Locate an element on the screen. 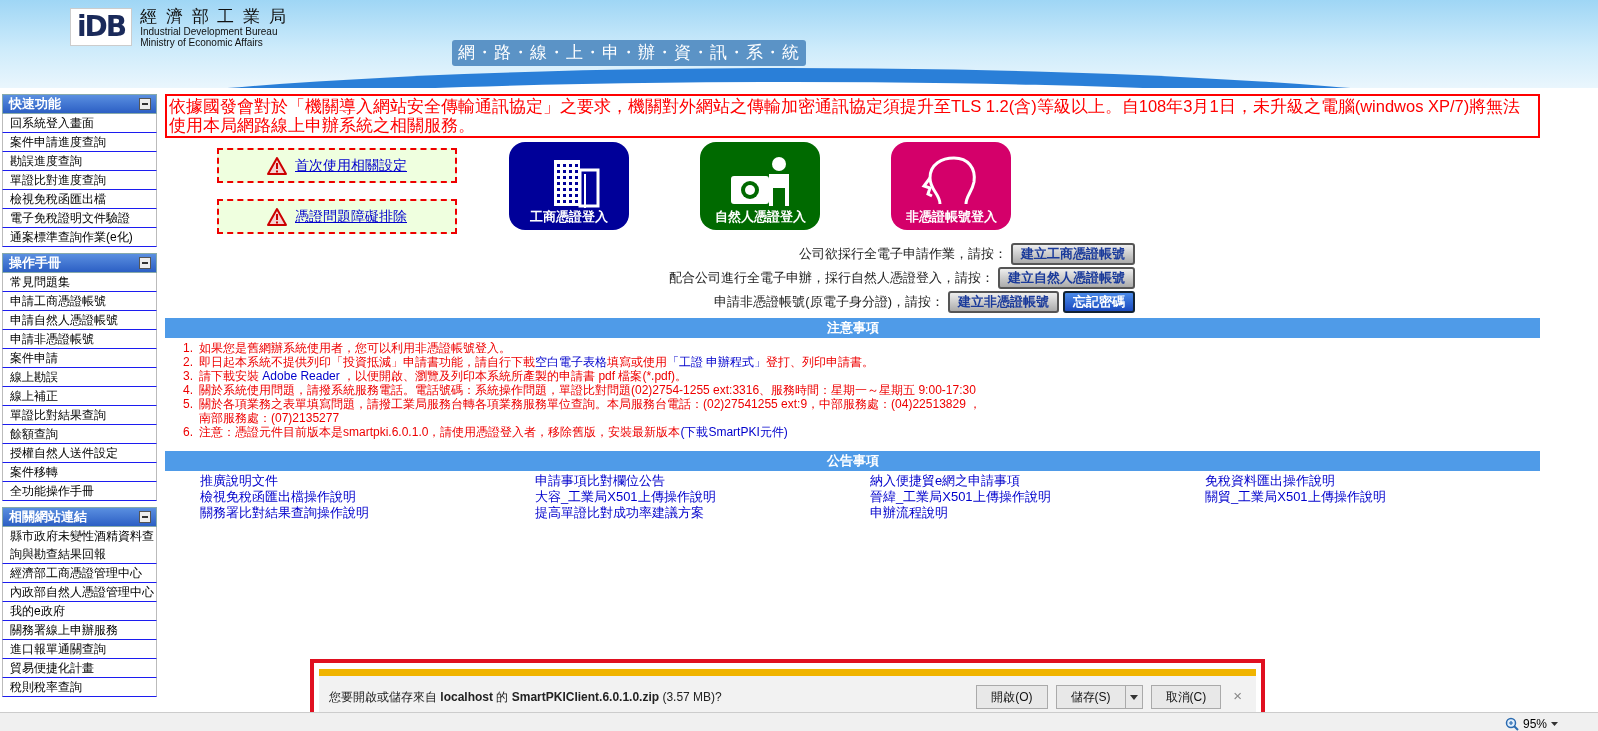 This screenshot has width=1598, height=731. sidebar-link: 案件申請 is located at coordinates (79, 358).